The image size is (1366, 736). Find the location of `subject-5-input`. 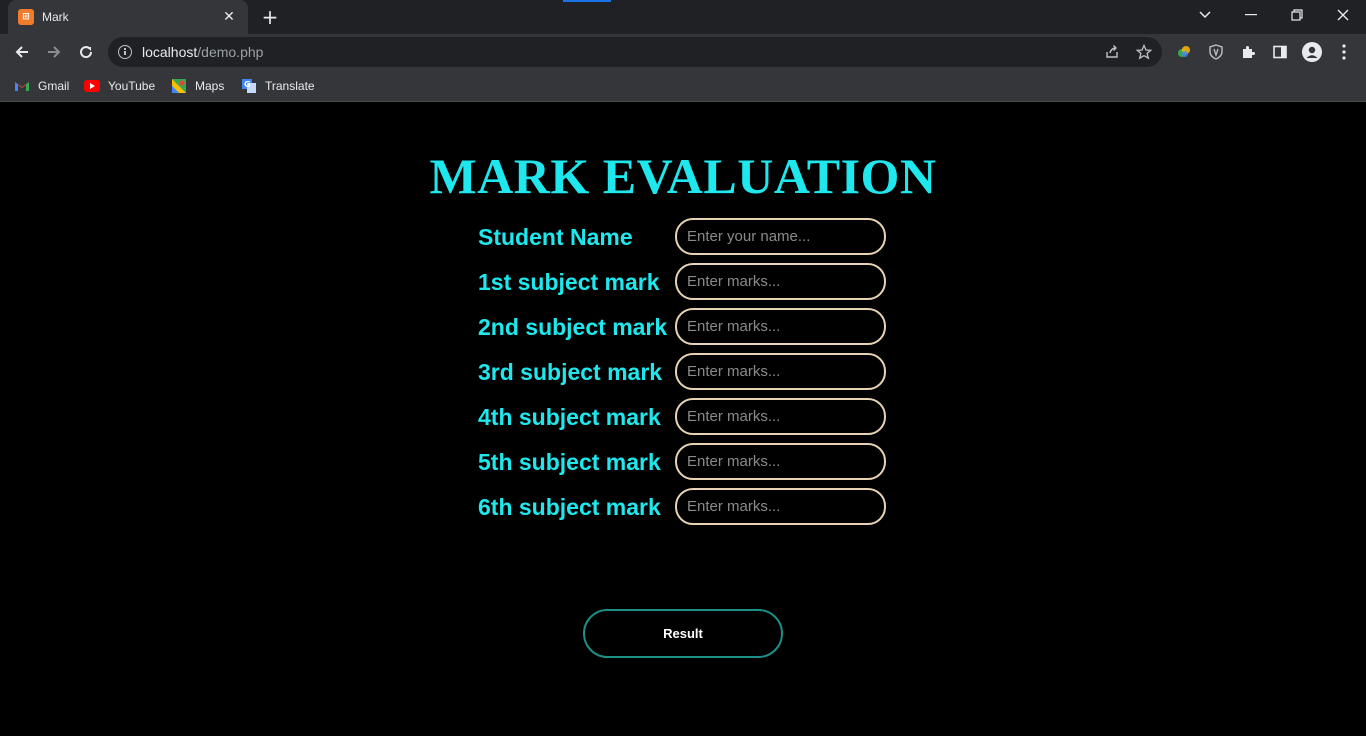

subject-5-input is located at coordinates (780, 461).